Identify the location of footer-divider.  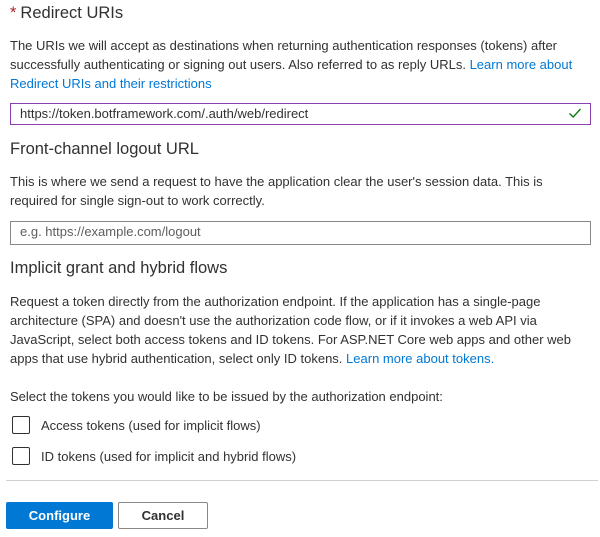
(302, 480).